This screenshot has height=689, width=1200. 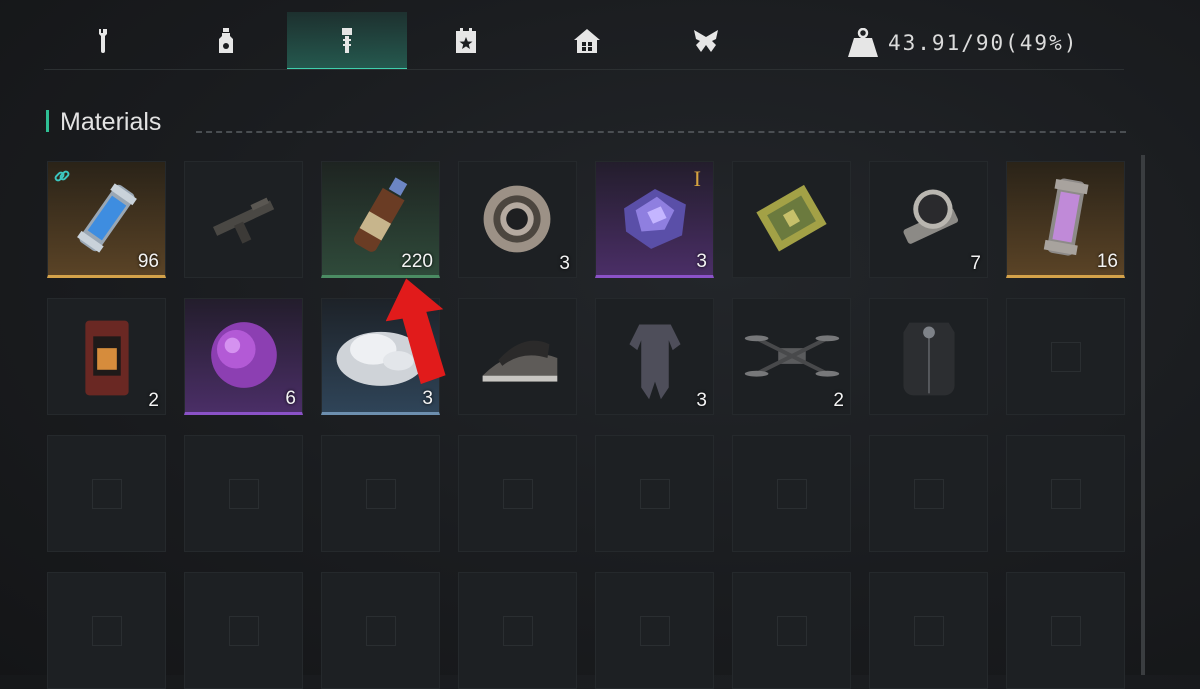 I want to click on house-icon, so click(x=587, y=41).